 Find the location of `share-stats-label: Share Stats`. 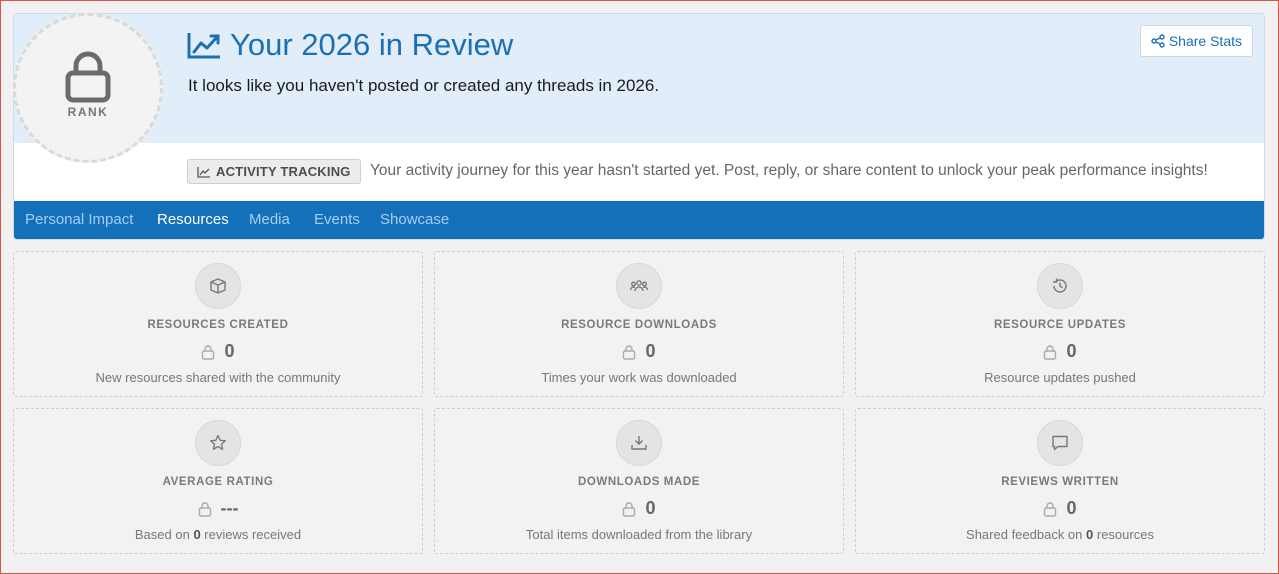

share-stats-label: Share Stats is located at coordinates (1205, 41).